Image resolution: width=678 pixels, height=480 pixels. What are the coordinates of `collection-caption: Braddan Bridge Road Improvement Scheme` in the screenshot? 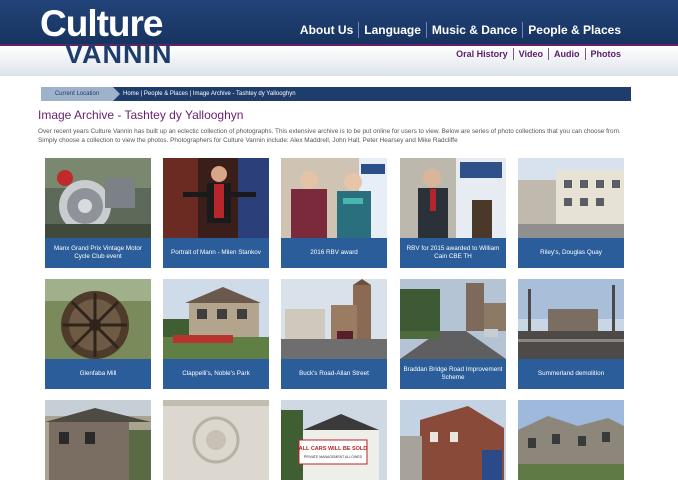 It's located at (453, 374).